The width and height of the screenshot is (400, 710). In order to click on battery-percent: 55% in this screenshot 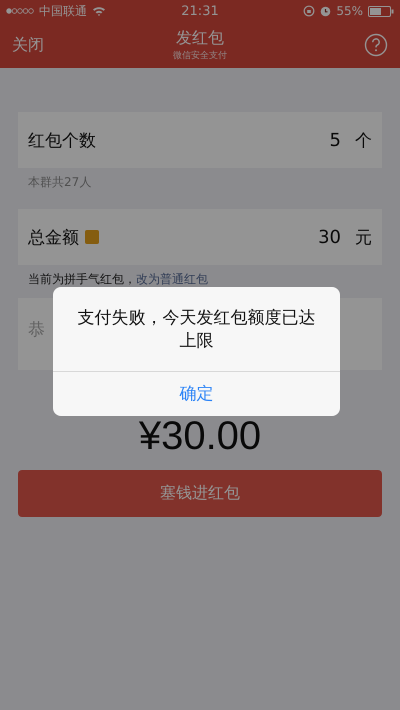, I will do `click(349, 11)`.